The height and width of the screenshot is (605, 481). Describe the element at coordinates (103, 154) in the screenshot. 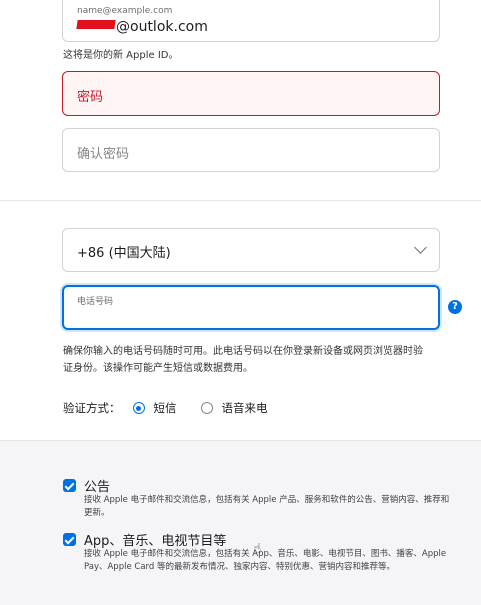

I see `confirm-password-placeholder: 确认密码` at that location.